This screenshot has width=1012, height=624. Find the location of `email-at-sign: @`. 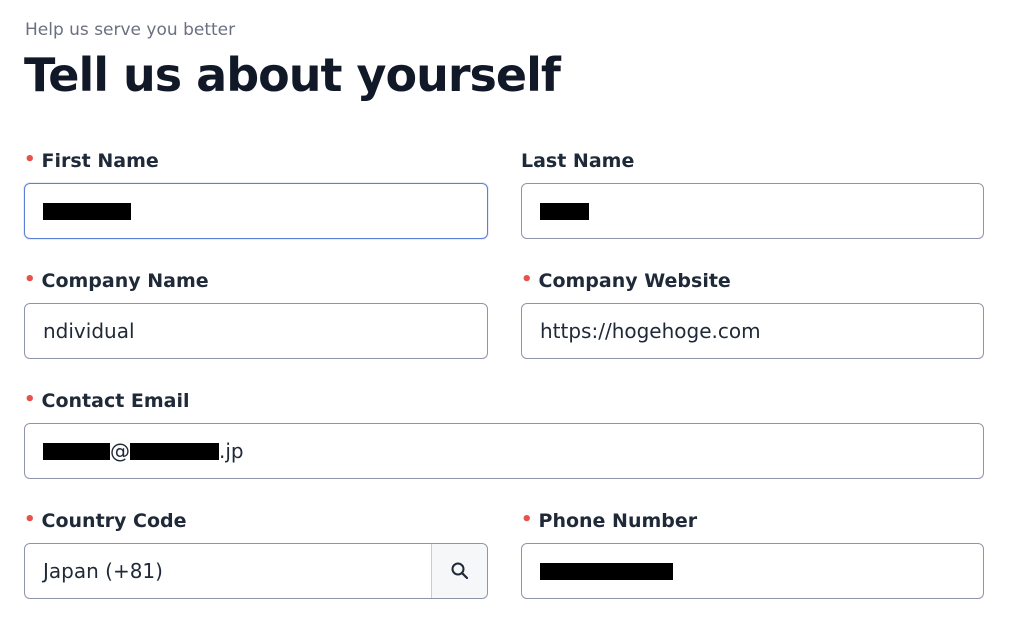

email-at-sign: @ is located at coordinates (120, 451).